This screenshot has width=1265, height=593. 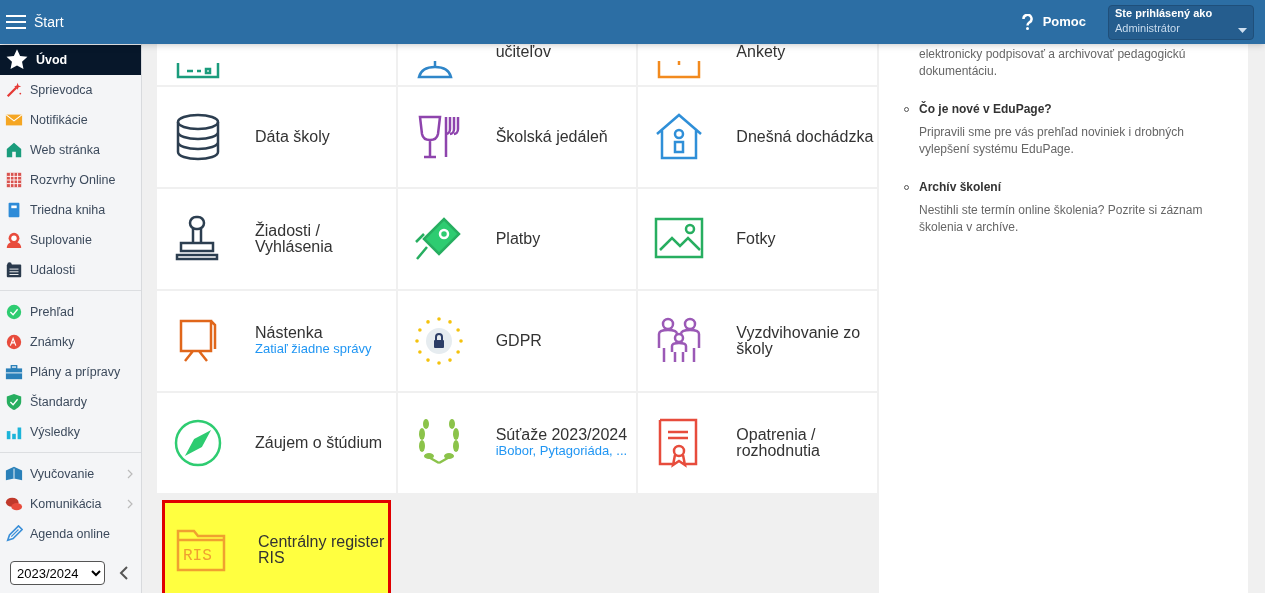 I want to click on tile-title: Súťaže 2023/2024, so click(x=561, y=435).